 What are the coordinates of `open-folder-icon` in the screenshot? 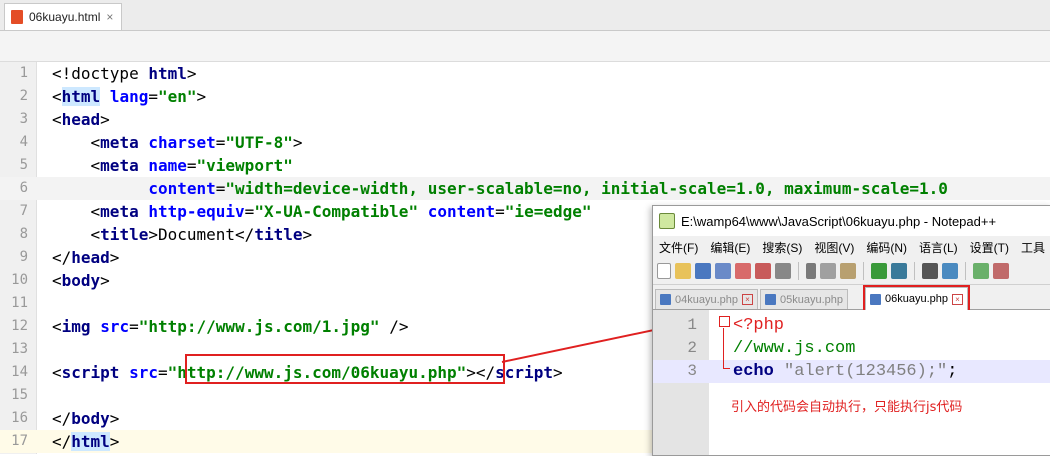 It's located at (683, 271).